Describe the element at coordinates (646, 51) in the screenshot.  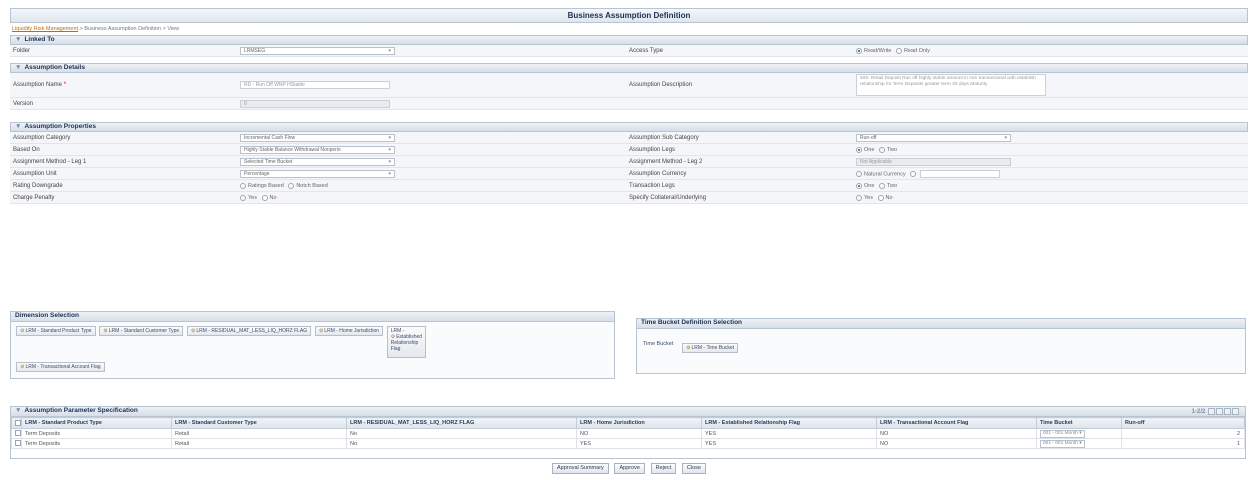
I see `access-type-label: Access Type` at that location.